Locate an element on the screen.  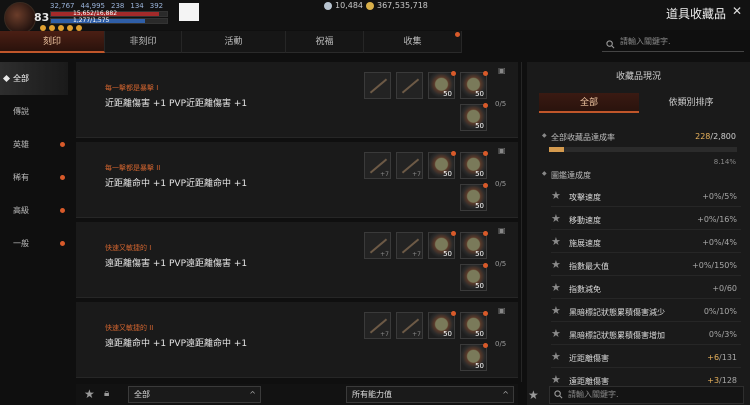
player-stats: 32,767 44,995 238 134 392 is located at coordinates (106, 6).